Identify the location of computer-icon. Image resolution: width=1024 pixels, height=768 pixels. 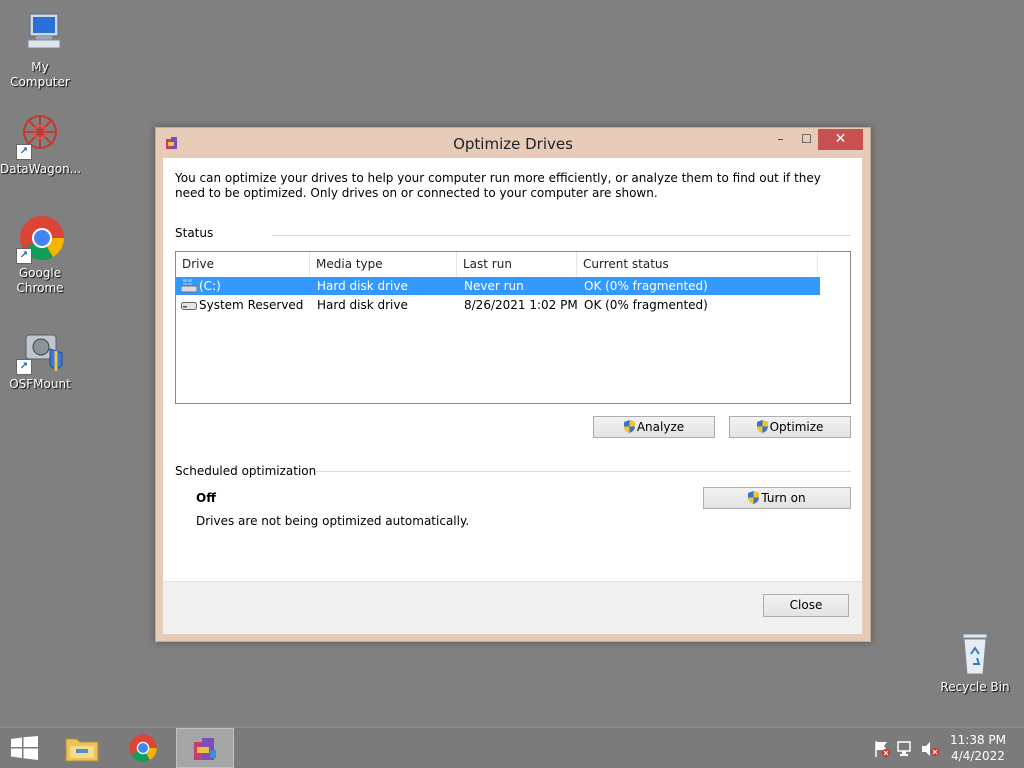
(40, 34).